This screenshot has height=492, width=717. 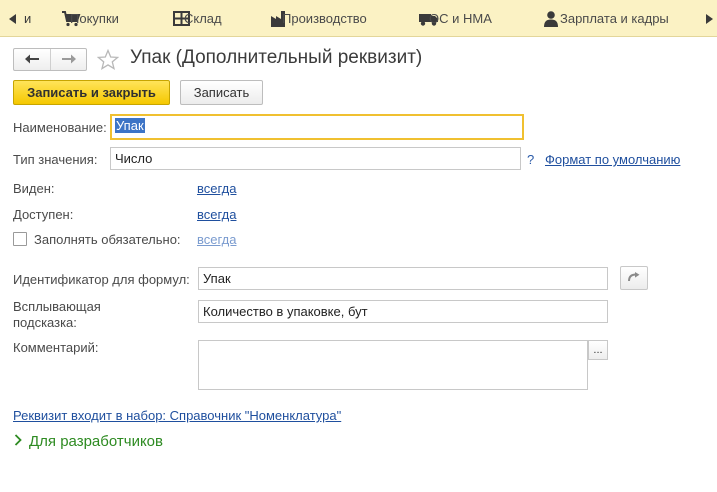 I want to click on visible-label: Виден:, so click(x=34, y=188).